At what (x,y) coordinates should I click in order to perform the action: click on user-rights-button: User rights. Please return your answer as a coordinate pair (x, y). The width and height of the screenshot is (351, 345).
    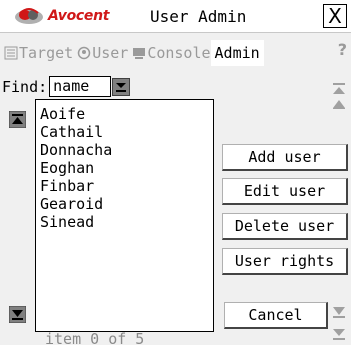
    Looking at the image, I should click on (285, 261).